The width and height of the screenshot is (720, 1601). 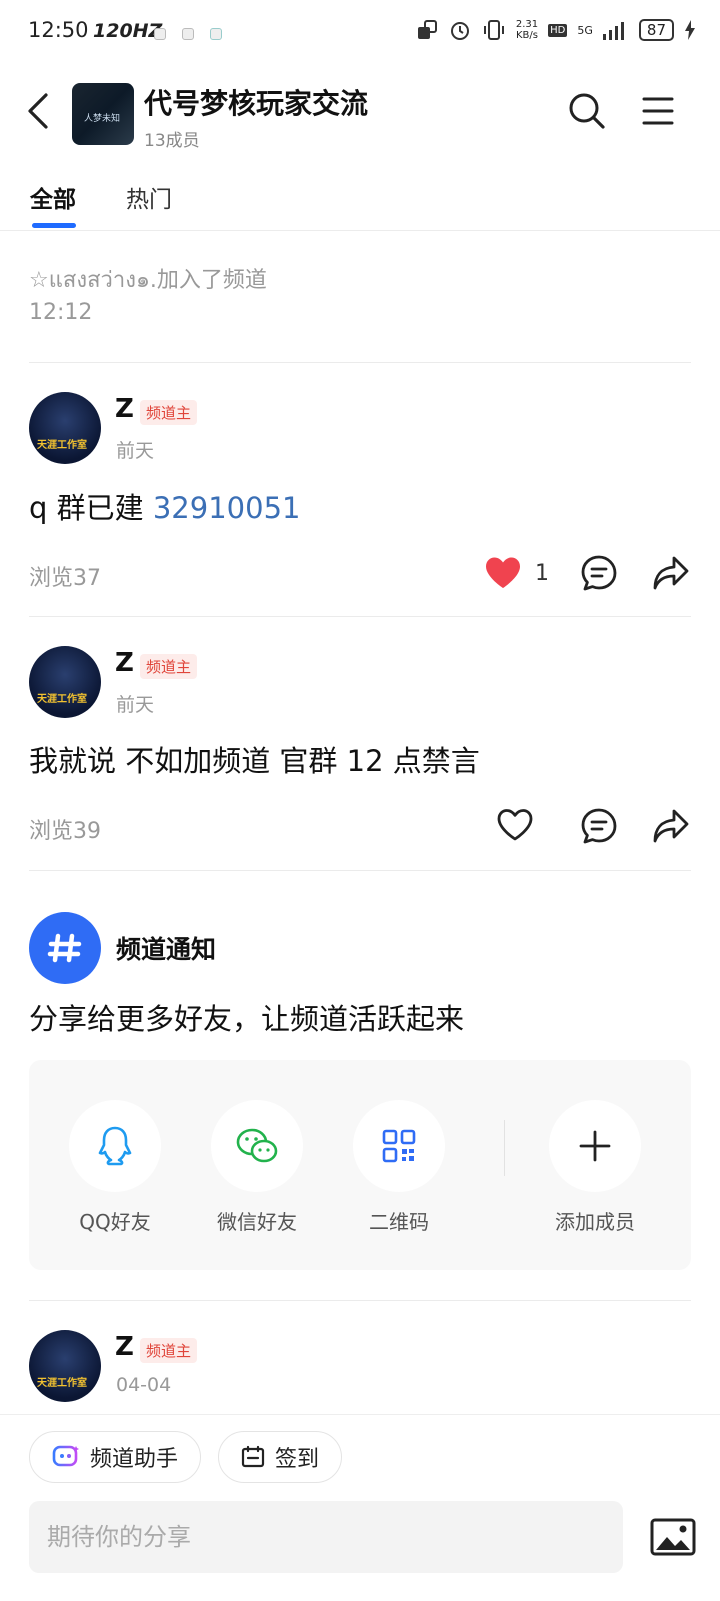 What do you see at coordinates (54, 225) in the screenshot?
I see `tab-indicator` at bounding box center [54, 225].